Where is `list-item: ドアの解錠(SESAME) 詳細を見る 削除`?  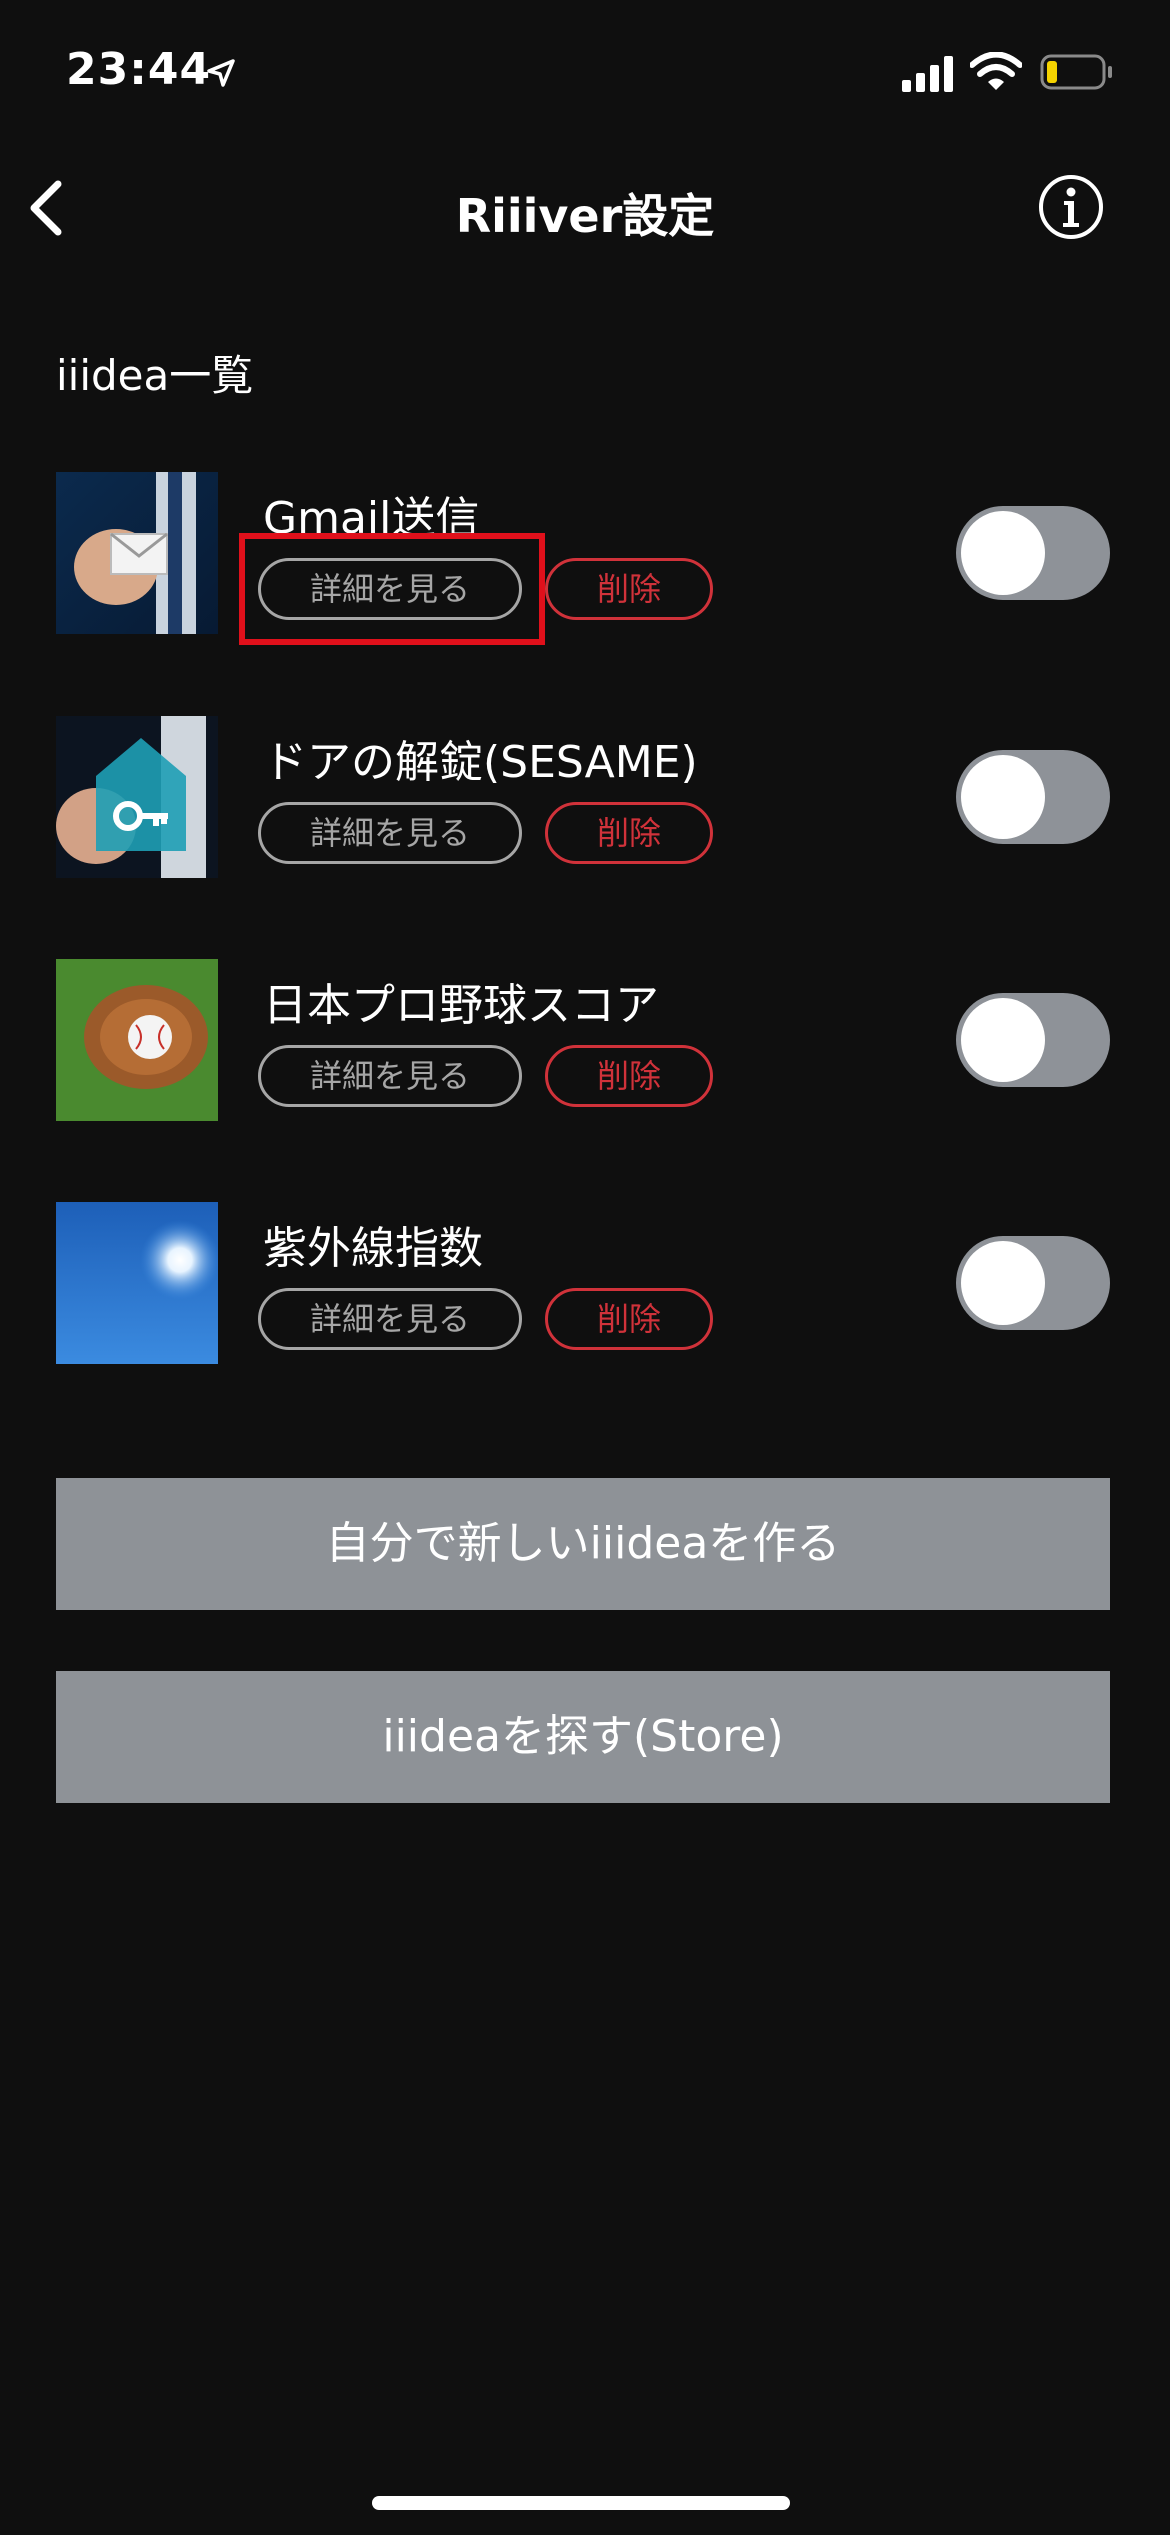
list-item: ドアの解錠(SESAME) 詳細を見る 削除 is located at coordinates (585, 798).